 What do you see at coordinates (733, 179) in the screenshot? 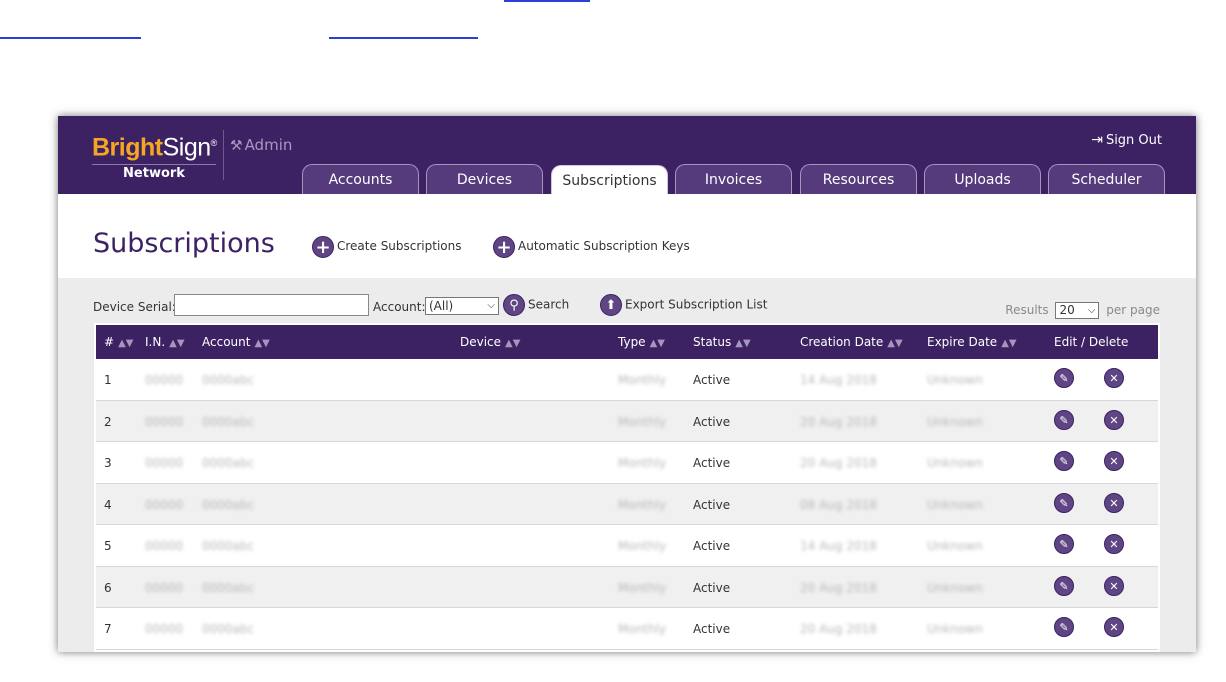
I see `tab-invoices: Invoices` at bounding box center [733, 179].